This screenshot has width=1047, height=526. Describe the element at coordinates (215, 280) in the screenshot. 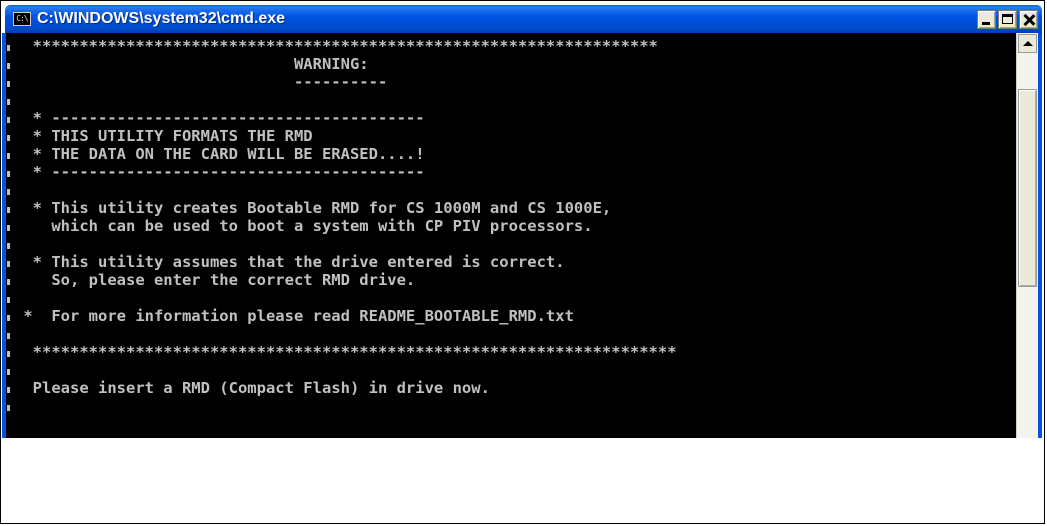

I see `console-line: So, please enter the correct RMD drive.` at that location.